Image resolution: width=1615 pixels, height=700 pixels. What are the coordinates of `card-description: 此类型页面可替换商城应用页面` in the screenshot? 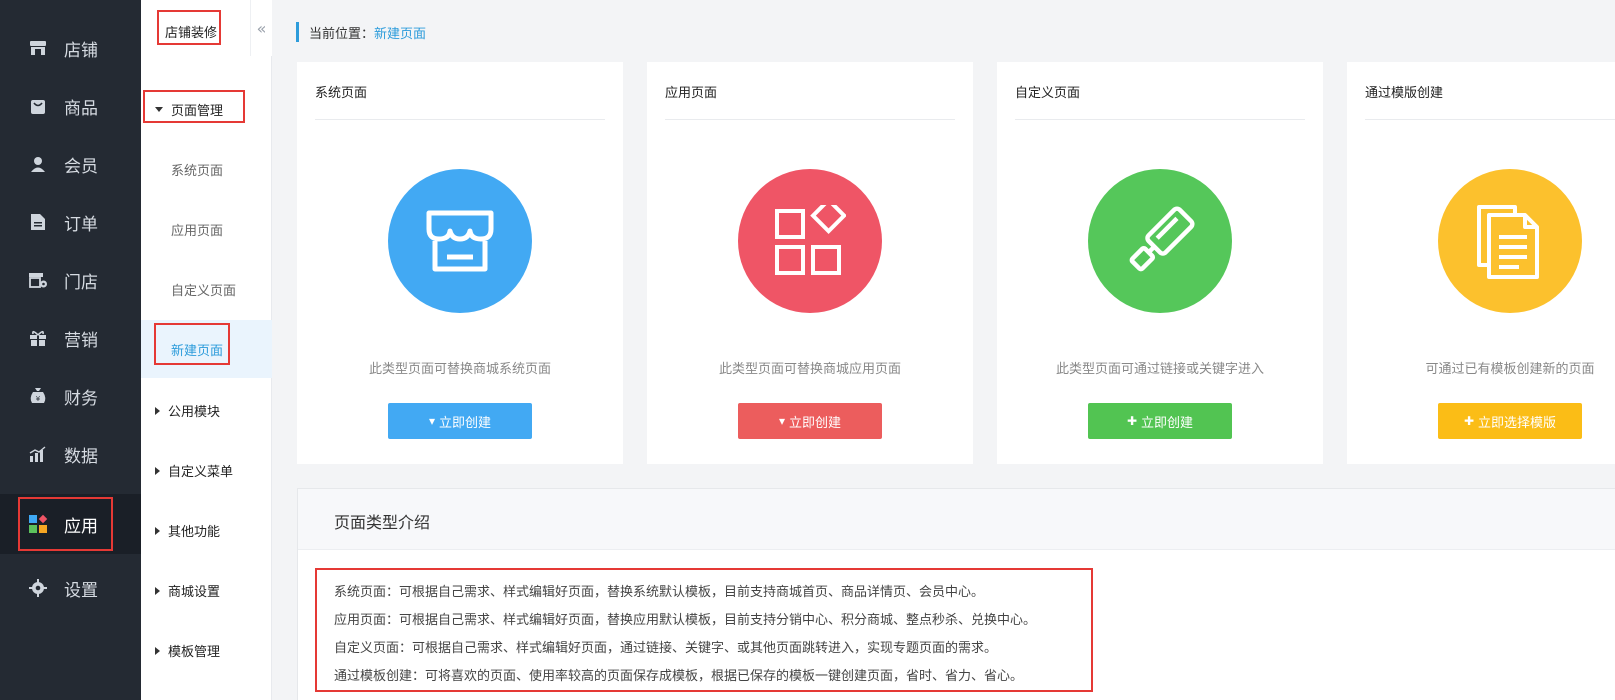 It's located at (809, 369).